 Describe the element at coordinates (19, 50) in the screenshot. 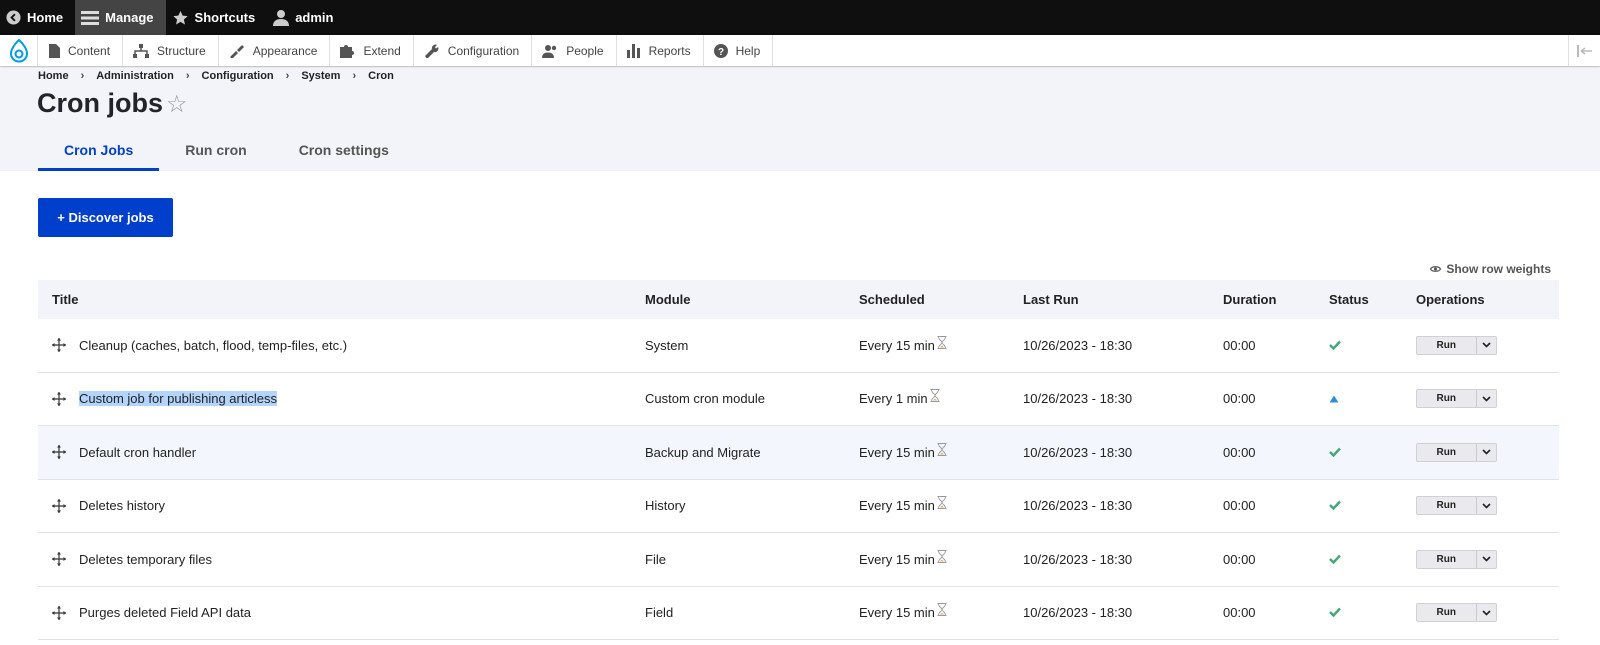

I see `drupal-logo` at that location.